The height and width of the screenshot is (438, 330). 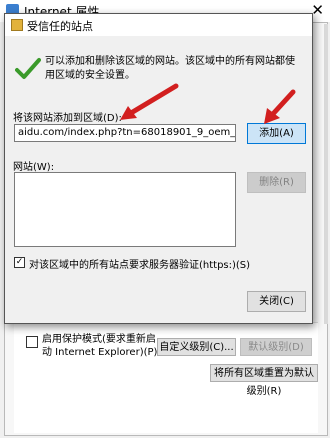 What do you see at coordinates (125, 209) in the screenshot?
I see `websites-list` at bounding box center [125, 209].